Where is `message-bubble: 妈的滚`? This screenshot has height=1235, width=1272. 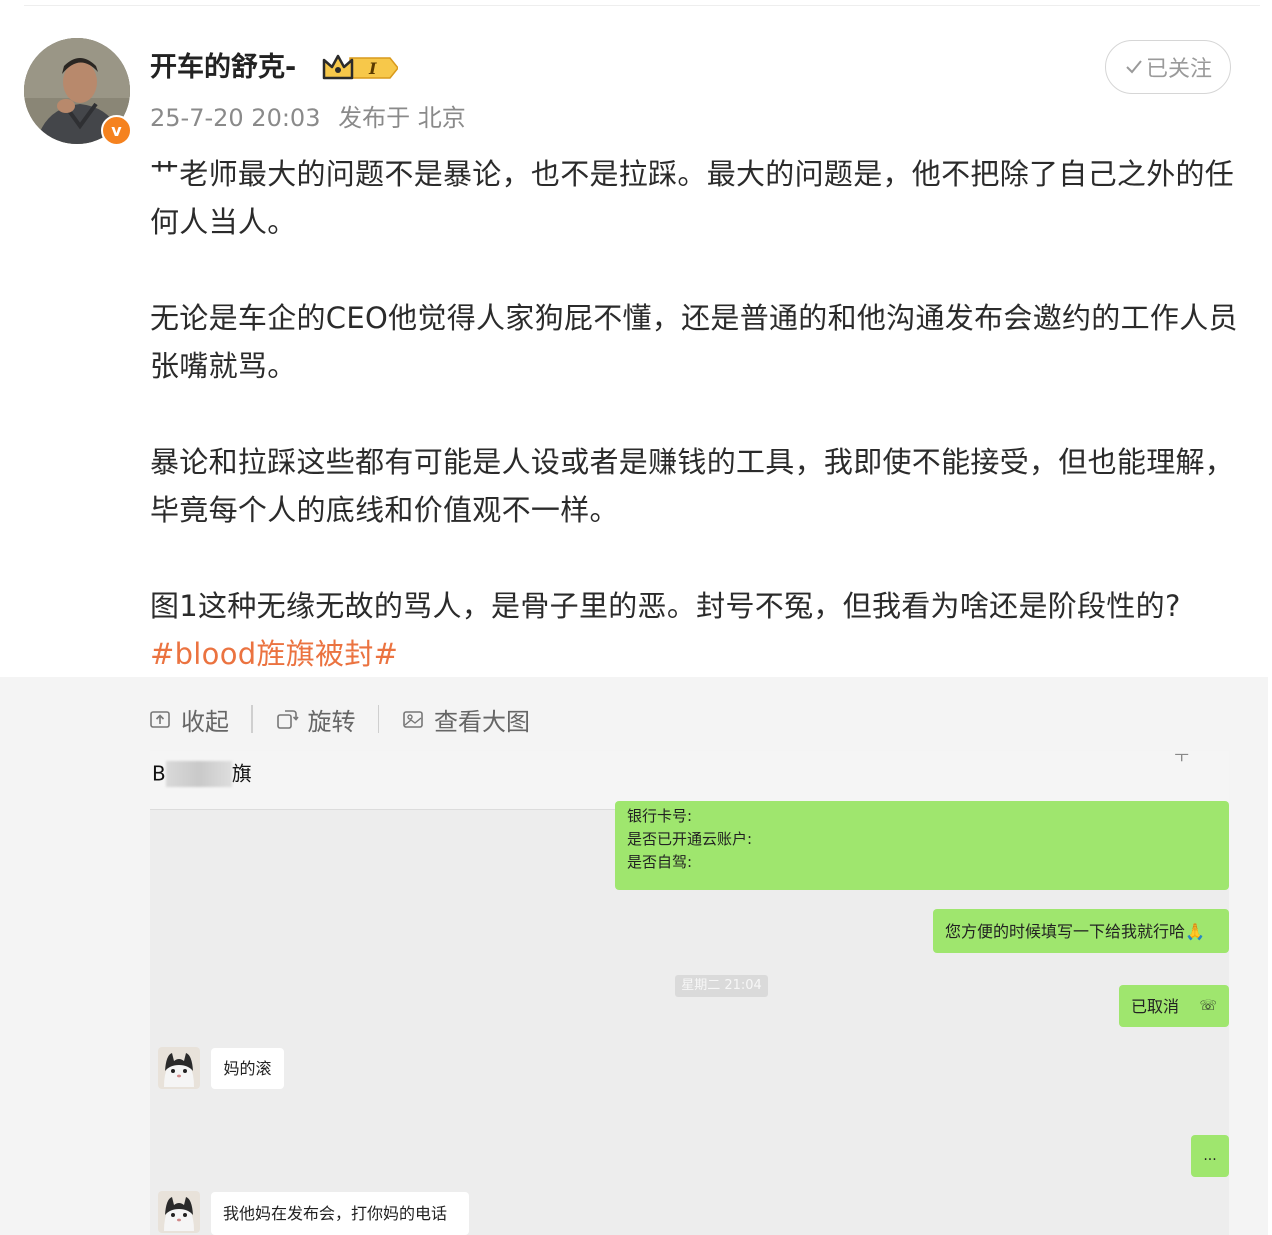
message-bubble: 妈的滚 is located at coordinates (247, 1068).